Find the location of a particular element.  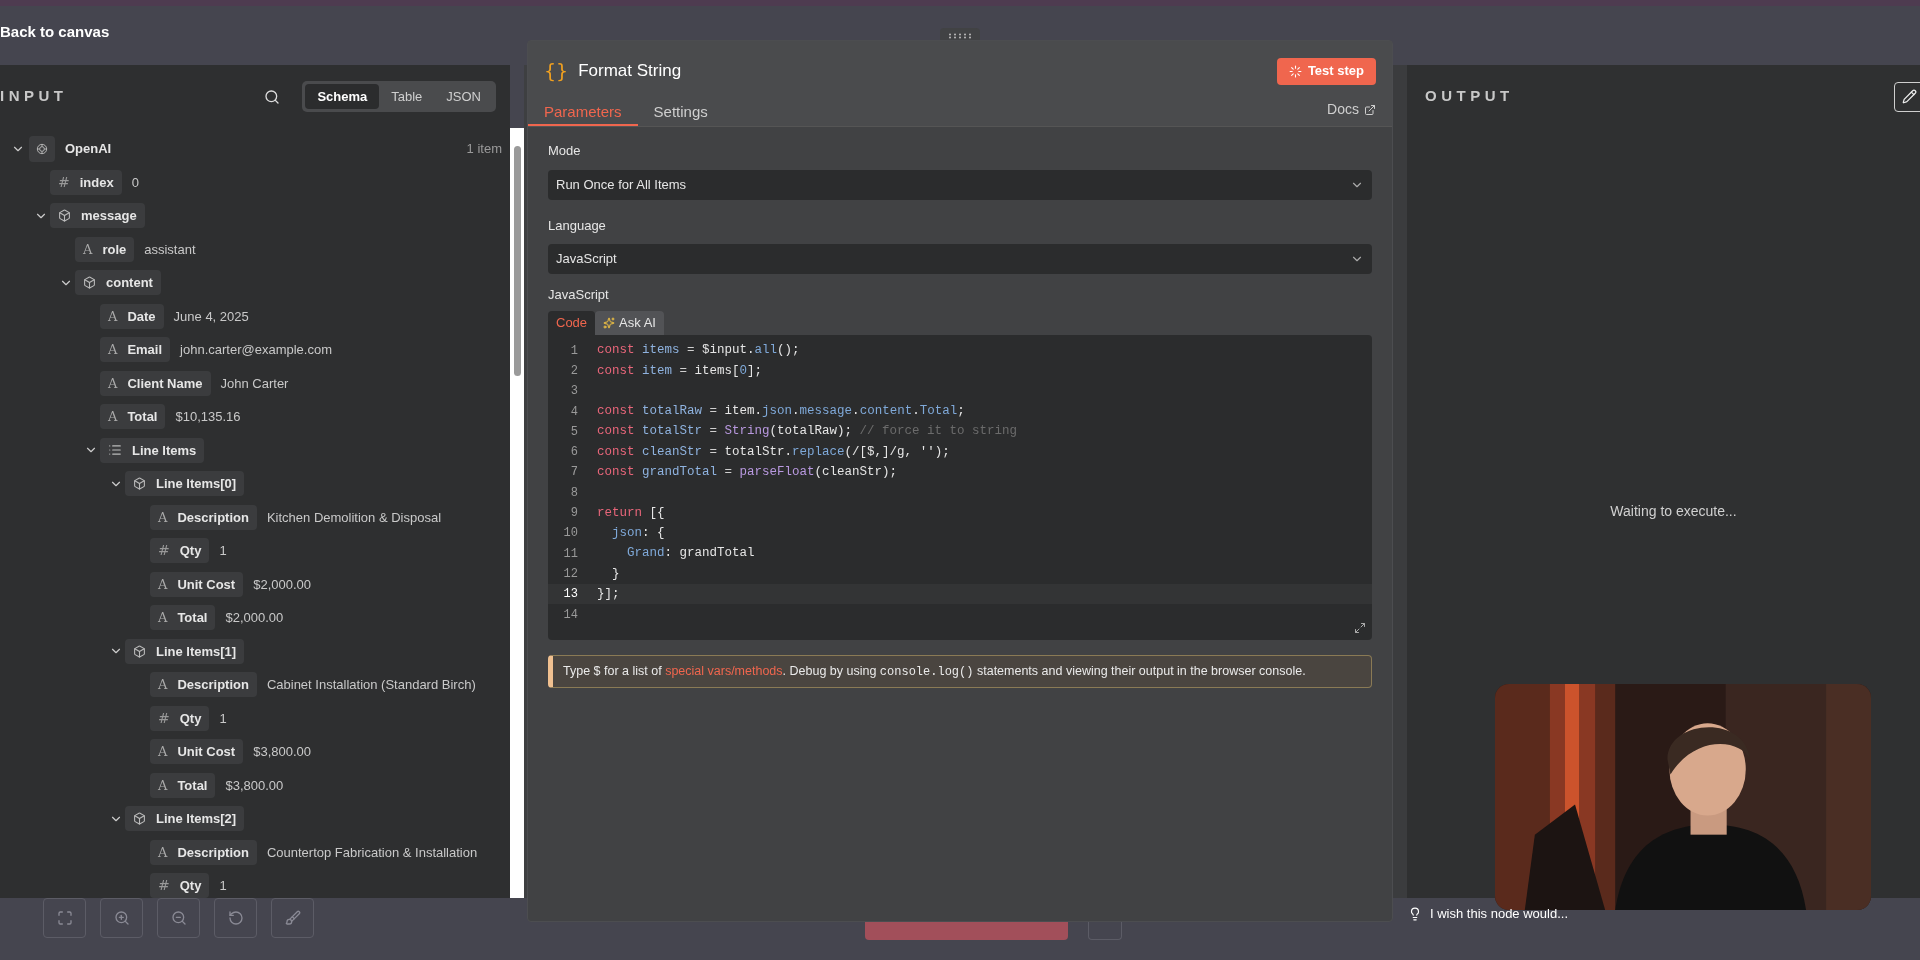

resize-icon is located at coordinates (1360, 627).